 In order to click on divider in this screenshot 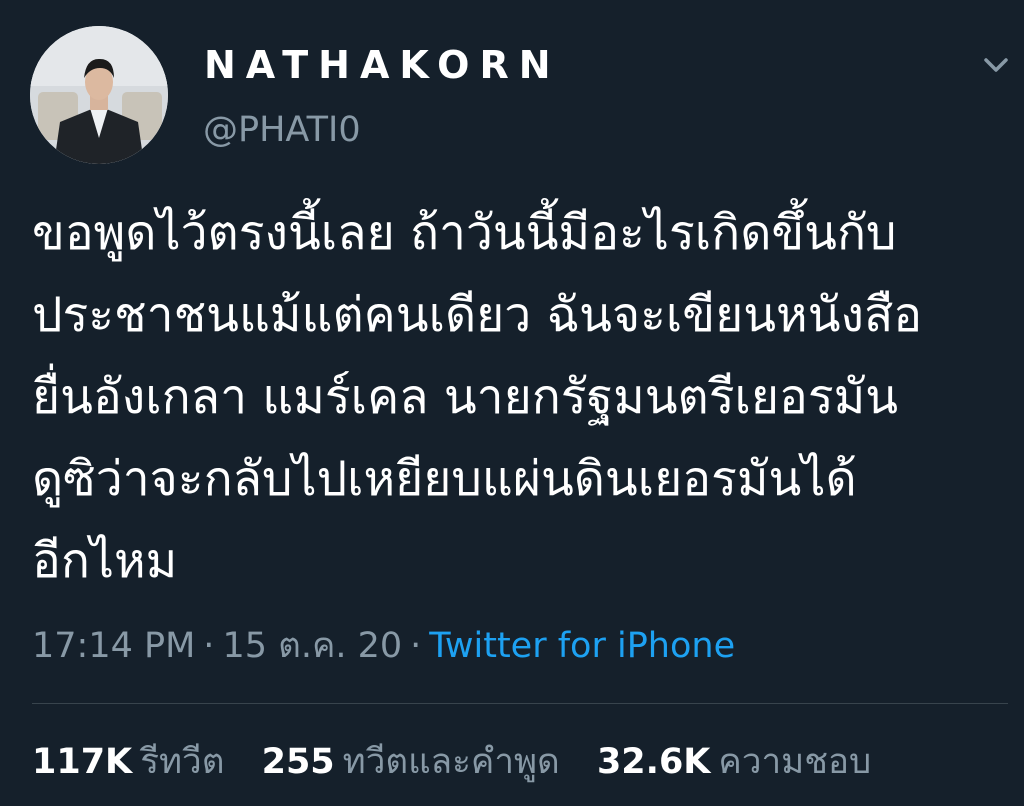, I will do `click(520, 703)`.